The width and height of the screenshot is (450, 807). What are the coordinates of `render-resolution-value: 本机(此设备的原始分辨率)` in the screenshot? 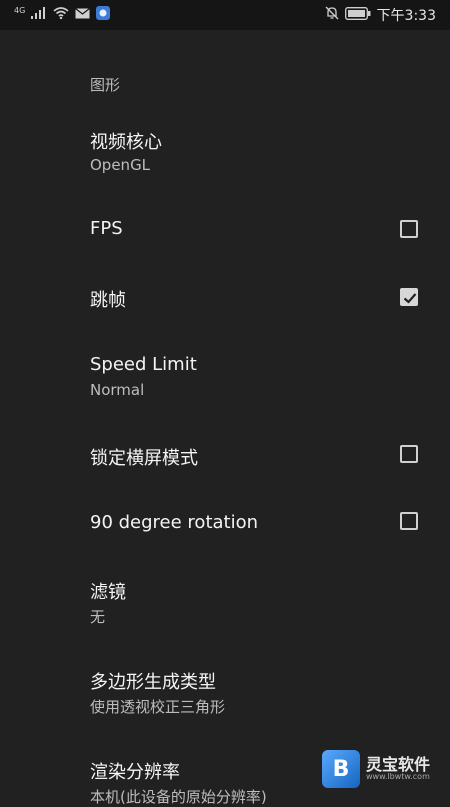 It's located at (178, 797).